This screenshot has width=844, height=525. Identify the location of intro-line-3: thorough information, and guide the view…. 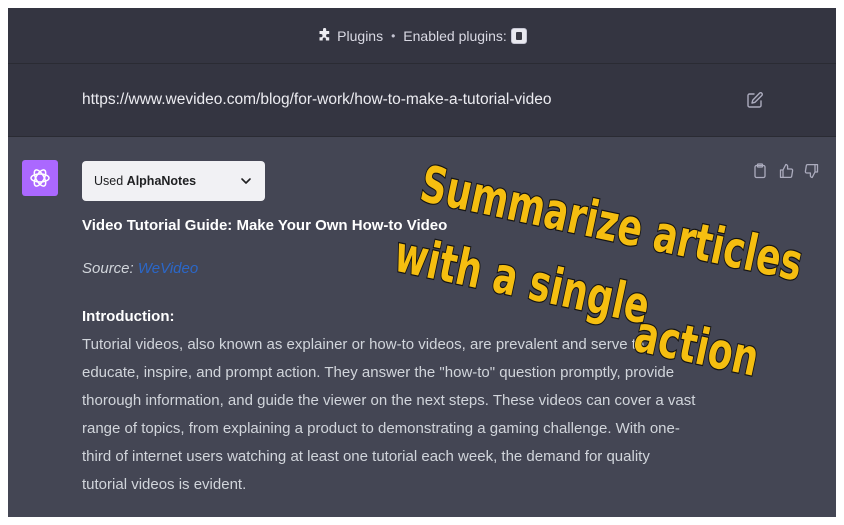
(389, 400).